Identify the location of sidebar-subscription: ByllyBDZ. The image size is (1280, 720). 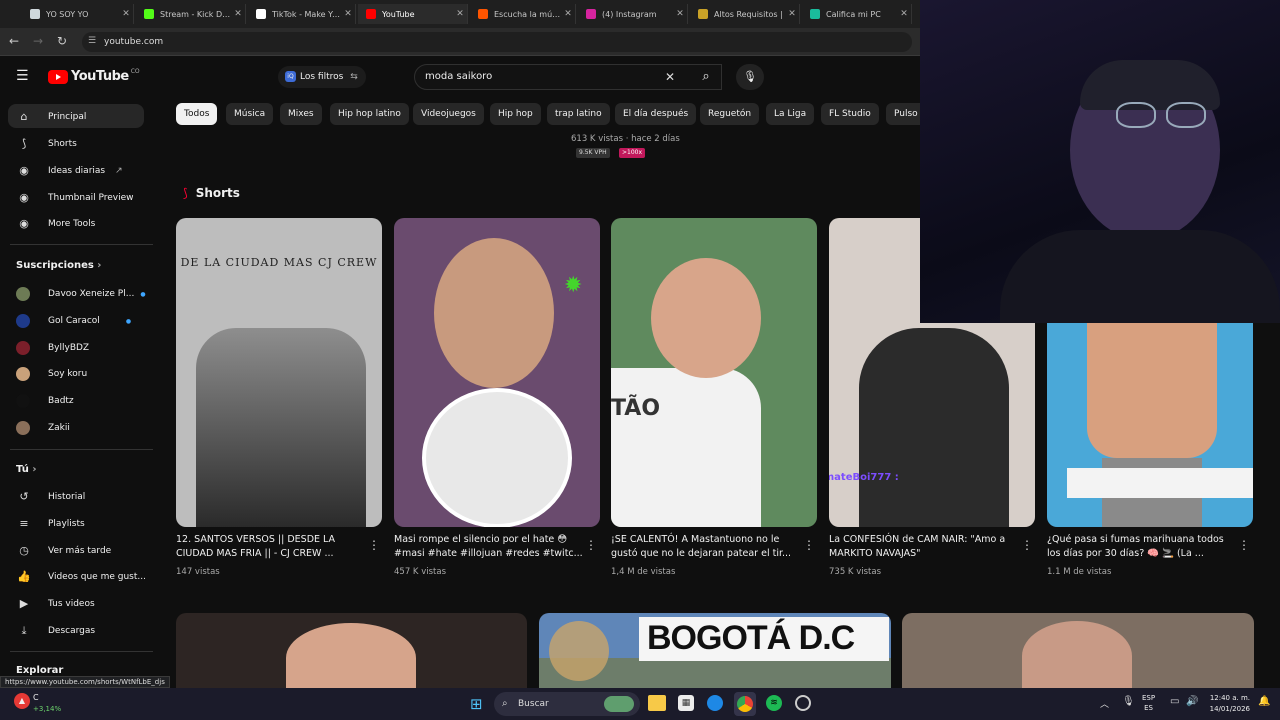
(52, 348).